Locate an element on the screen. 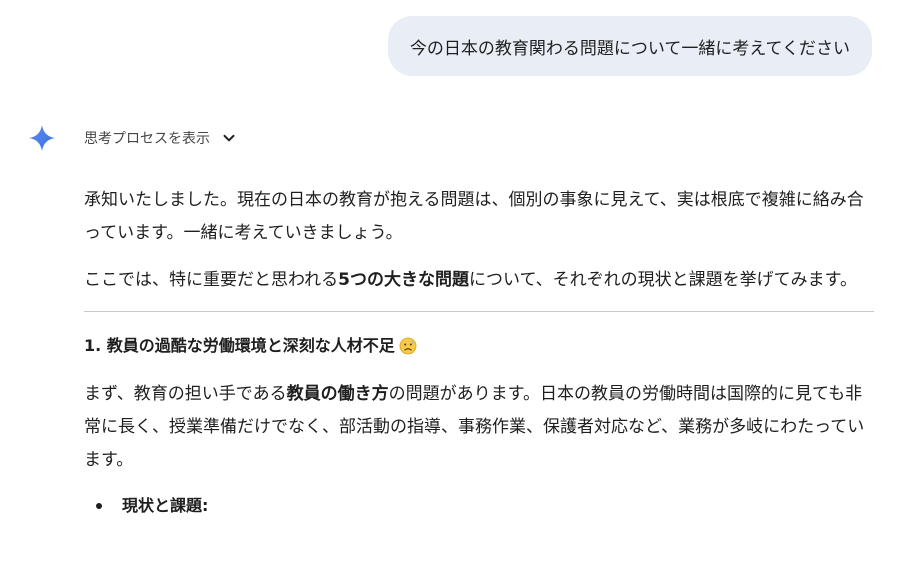 The image size is (912, 570). overview-text-after: について、それぞれの現状と課題を挙げてみます。 is located at coordinates (663, 280).